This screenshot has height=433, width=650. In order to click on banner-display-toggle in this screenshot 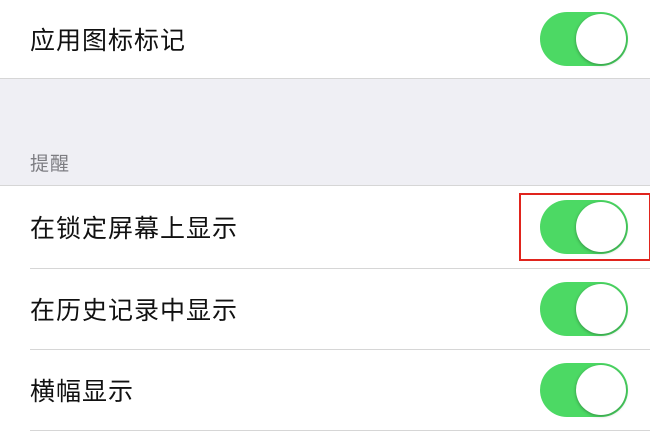, I will do `click(584, 390)`.